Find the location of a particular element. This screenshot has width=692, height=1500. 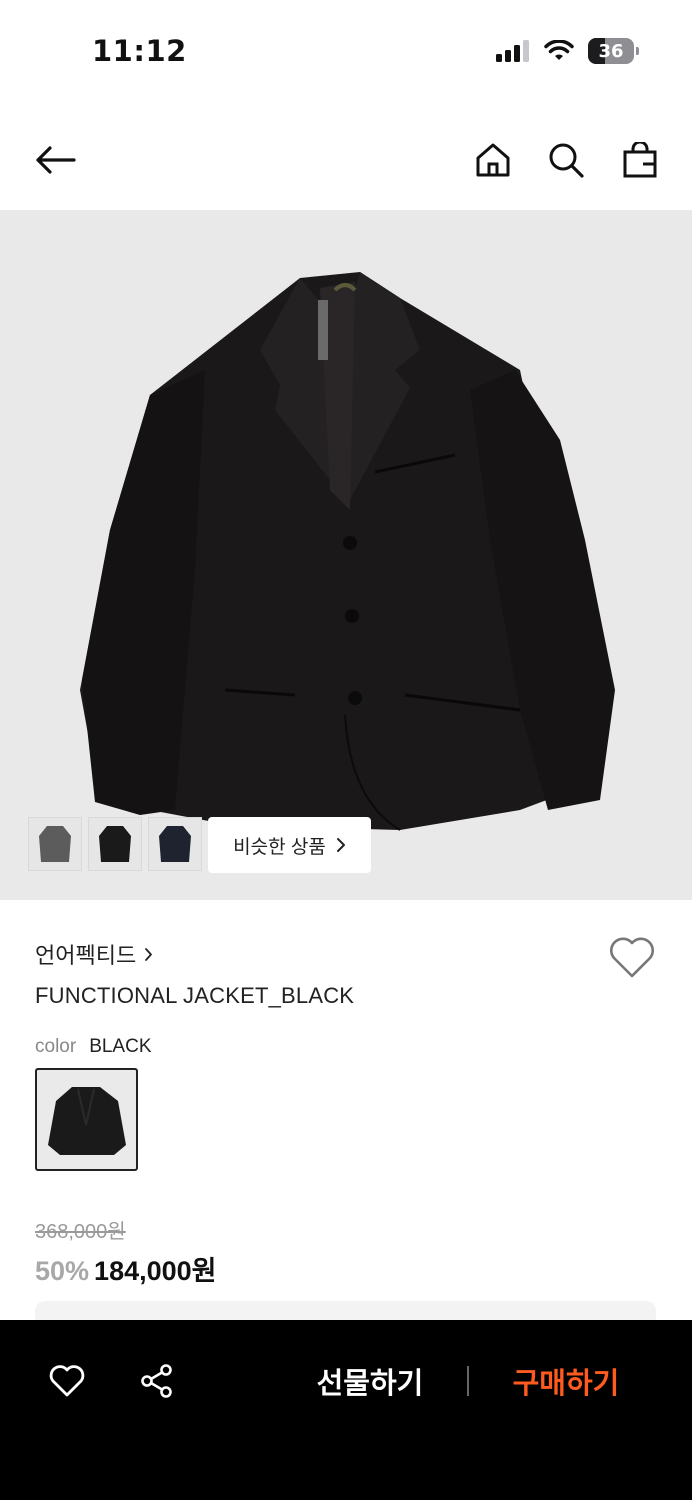

thumbnail-black is located at coordinates (115, 844).